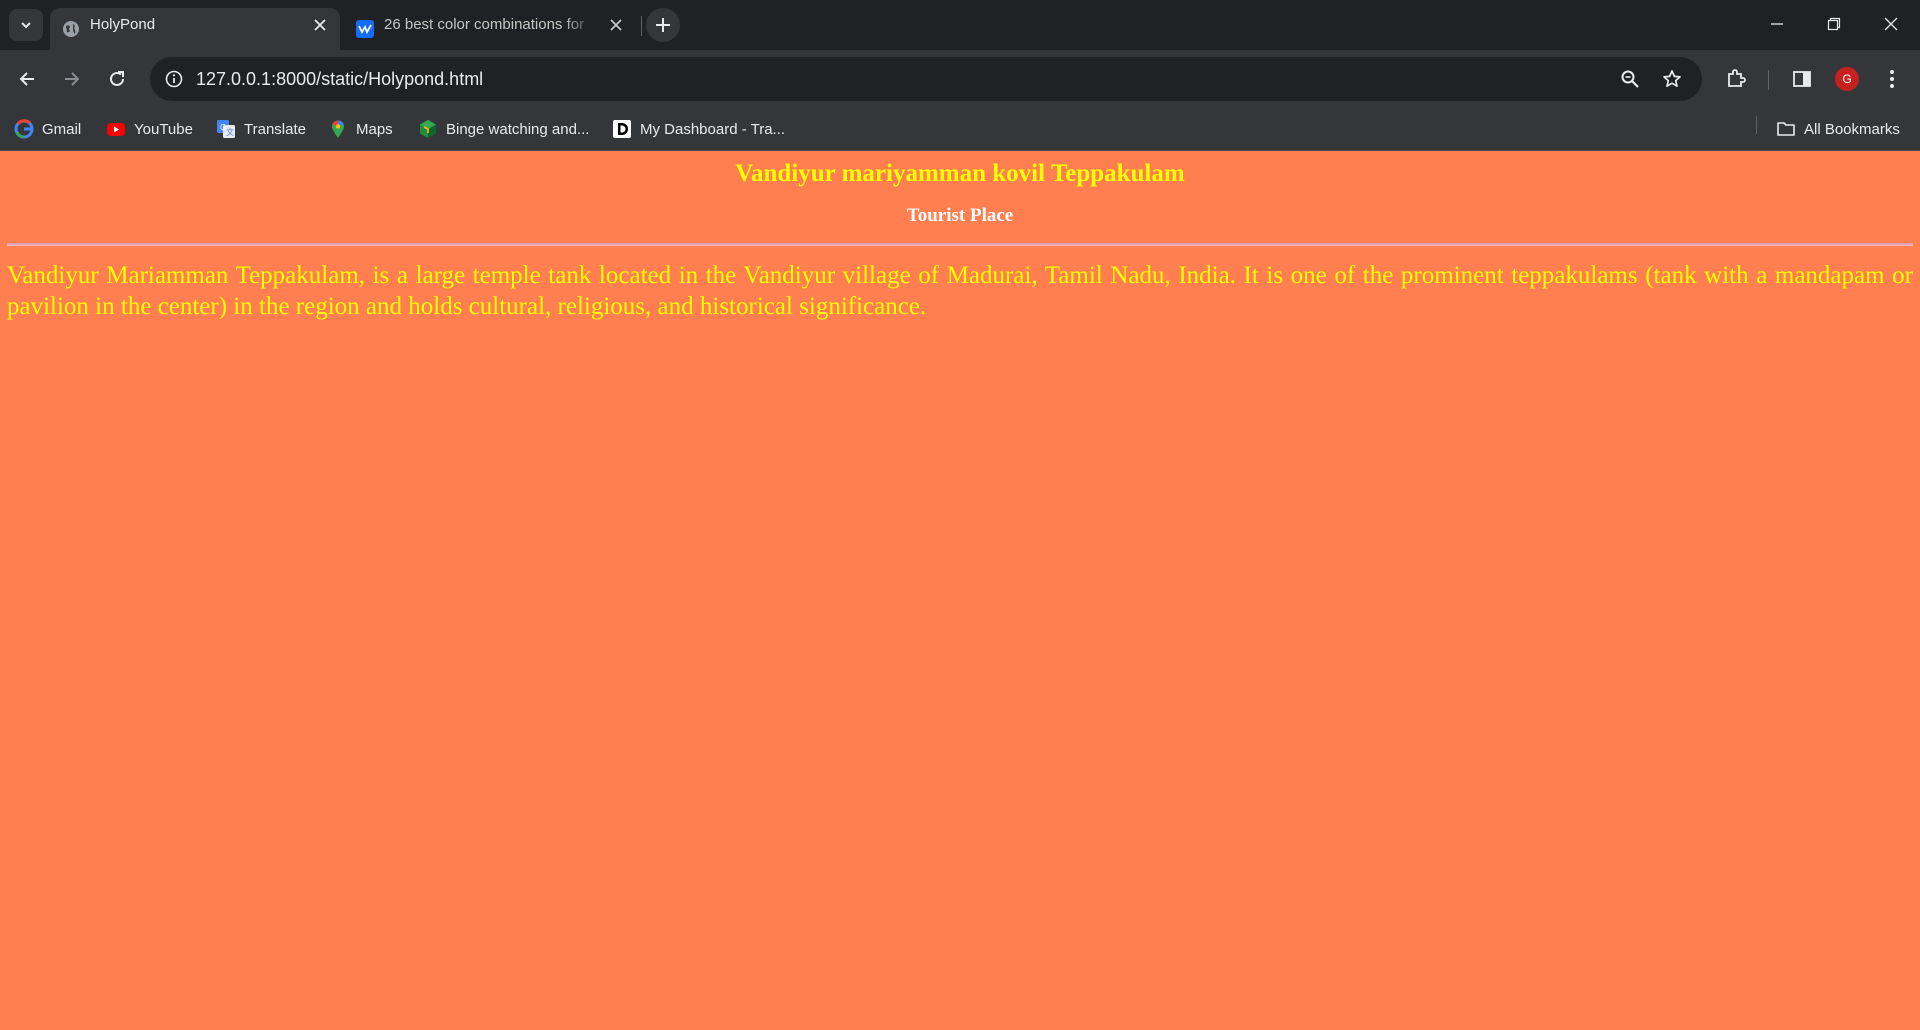 Image resolution: width=1920 pixels, height=1030 pixels. What do you see at coordinates (484, 24) in the screenshot?
I see `tab-title: 26 best color combinations for` at bounding box center [484, 24].